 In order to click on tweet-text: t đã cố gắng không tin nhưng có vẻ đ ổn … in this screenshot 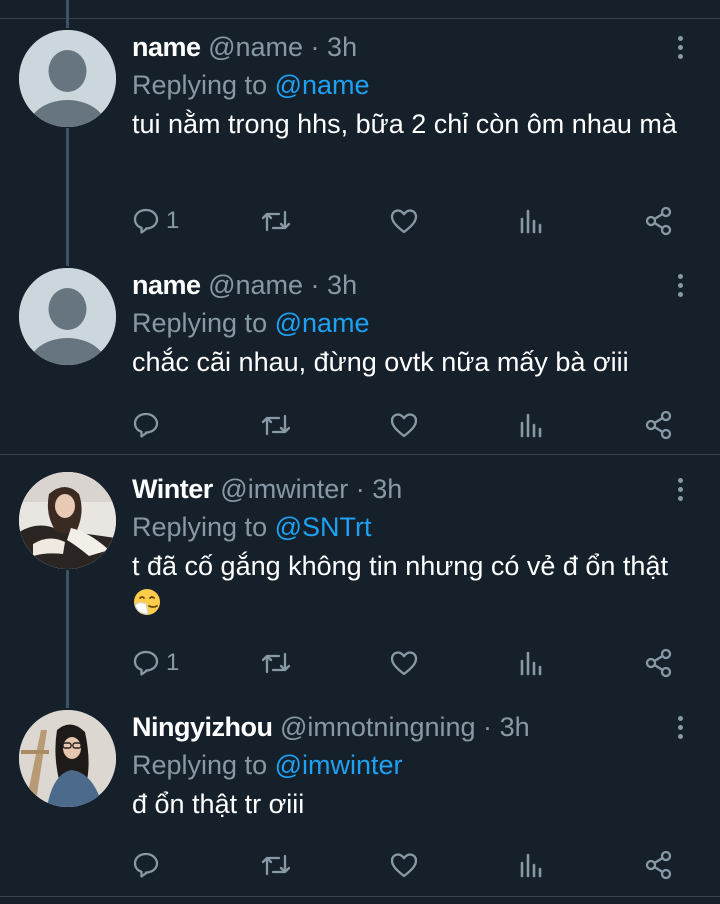, I will do `click(406, 587)`.